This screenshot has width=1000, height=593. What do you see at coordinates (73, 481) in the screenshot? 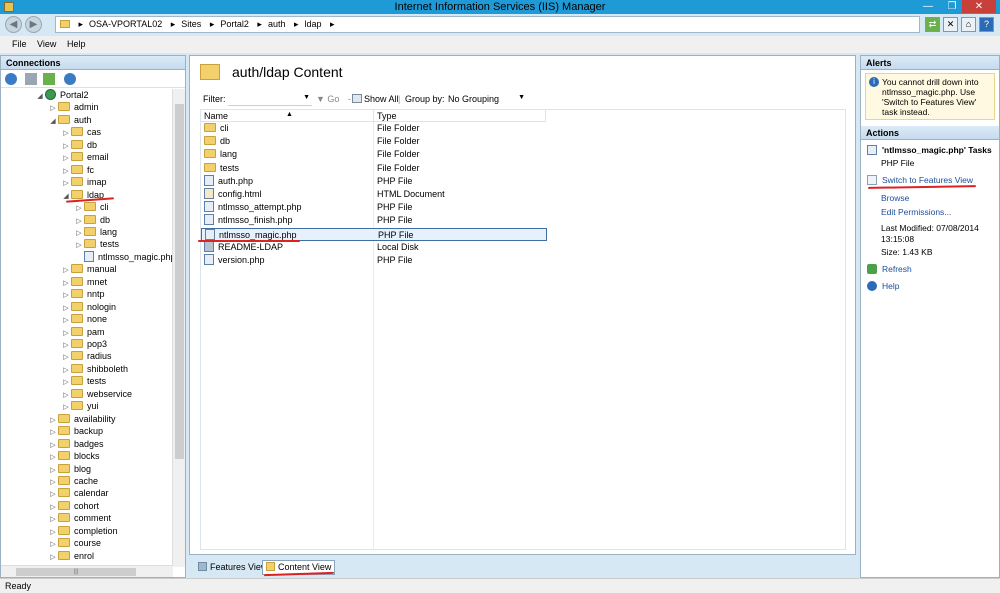
I see `tree-node: ▷ cache` at bounding box center [73, 481].